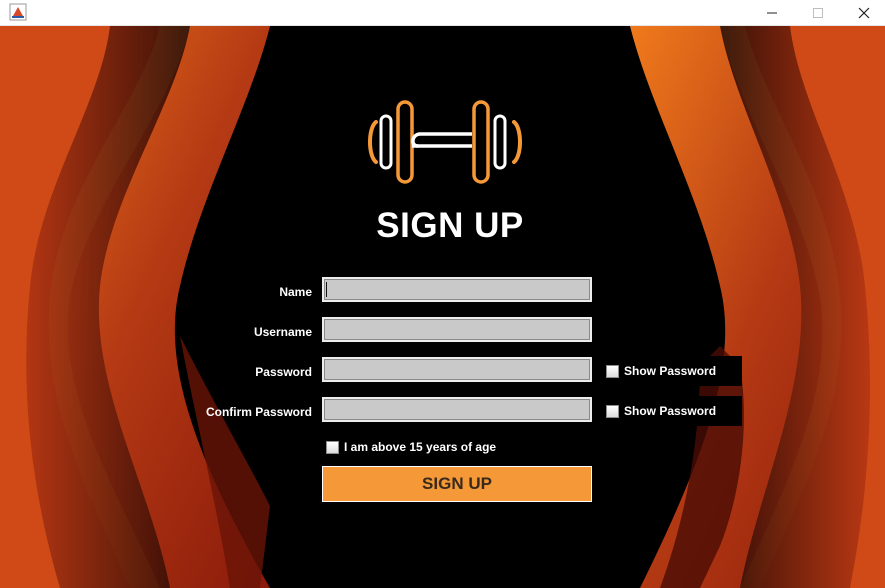 This screenshot has height=588, width=885. Describe the element at coordinates (457, 329) in the screenshot. I see `username-field` at that location.